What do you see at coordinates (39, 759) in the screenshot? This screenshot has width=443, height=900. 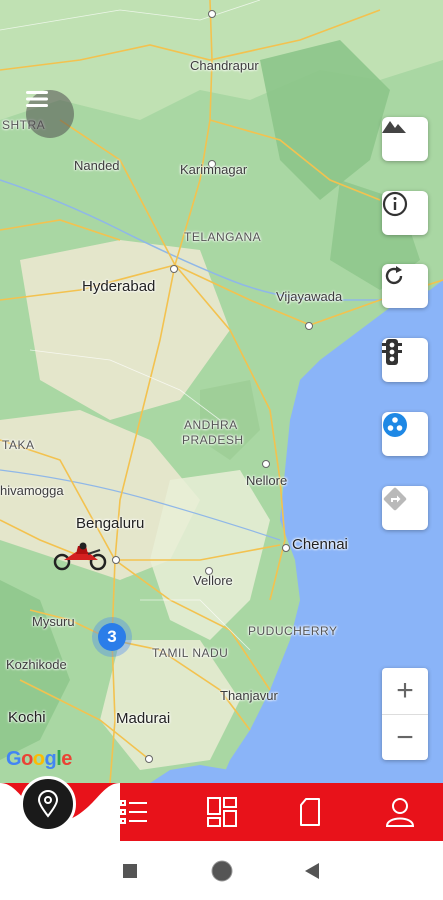 I see `google-logo: Google` at bounding box center [39, 759].